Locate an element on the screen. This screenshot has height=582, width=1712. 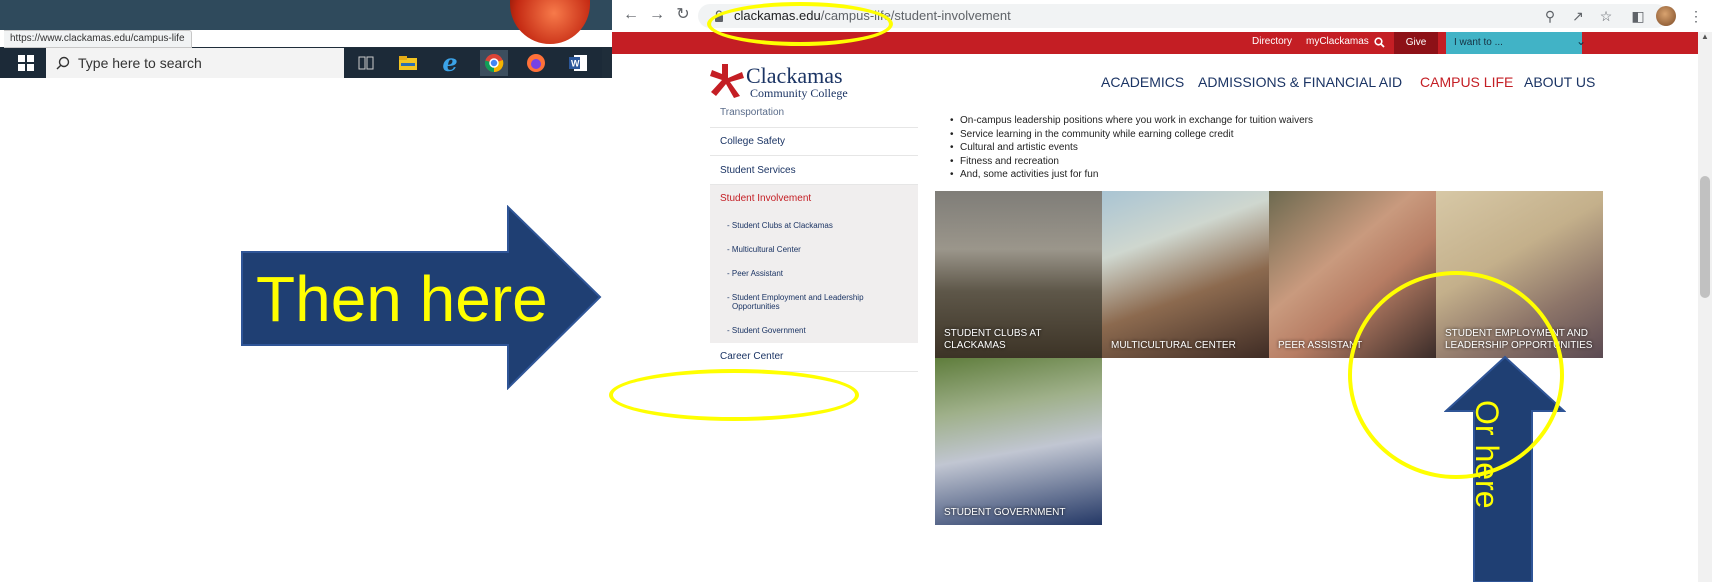
tile-caption: STUDENT GOVERNMENT is located at coordinates (1005, 512).